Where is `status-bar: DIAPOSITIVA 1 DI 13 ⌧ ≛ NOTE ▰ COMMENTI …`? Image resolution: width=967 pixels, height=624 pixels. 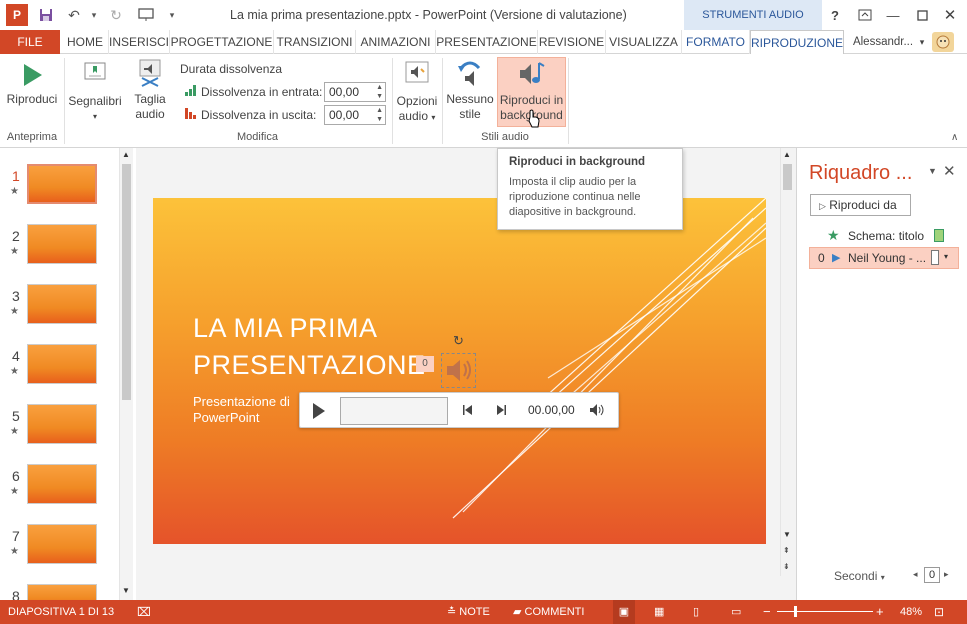
status-bar: DIAPOSITIVA 1 DI 13 ⌧ ≛ NOTE ▰ COMMENTI … is located at coordinates (483, 612).